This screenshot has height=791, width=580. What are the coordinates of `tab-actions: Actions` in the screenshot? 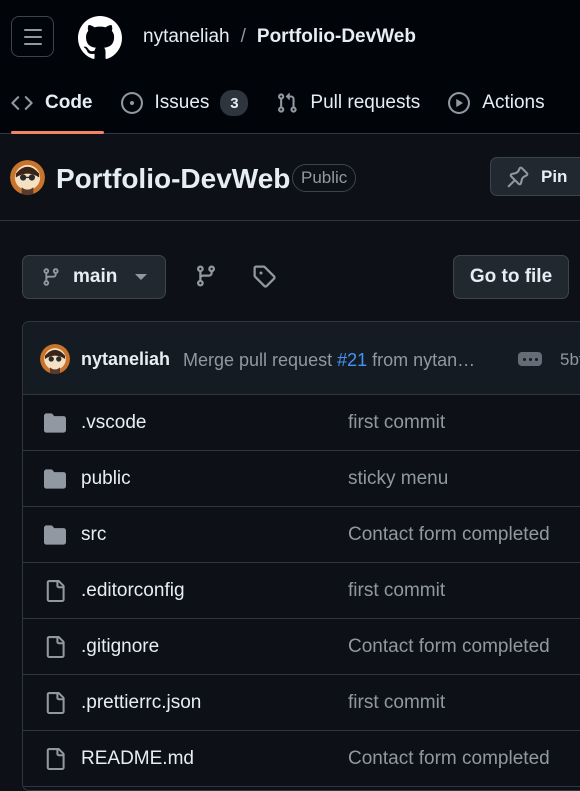 It's located at (496, 103).